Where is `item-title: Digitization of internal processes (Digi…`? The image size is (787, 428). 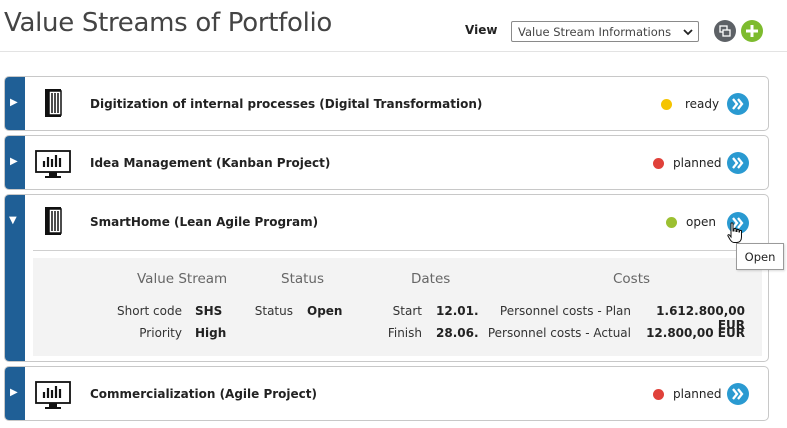 item-title: Digitization of internal processes (Digi… is located at coordinates (286, 104).